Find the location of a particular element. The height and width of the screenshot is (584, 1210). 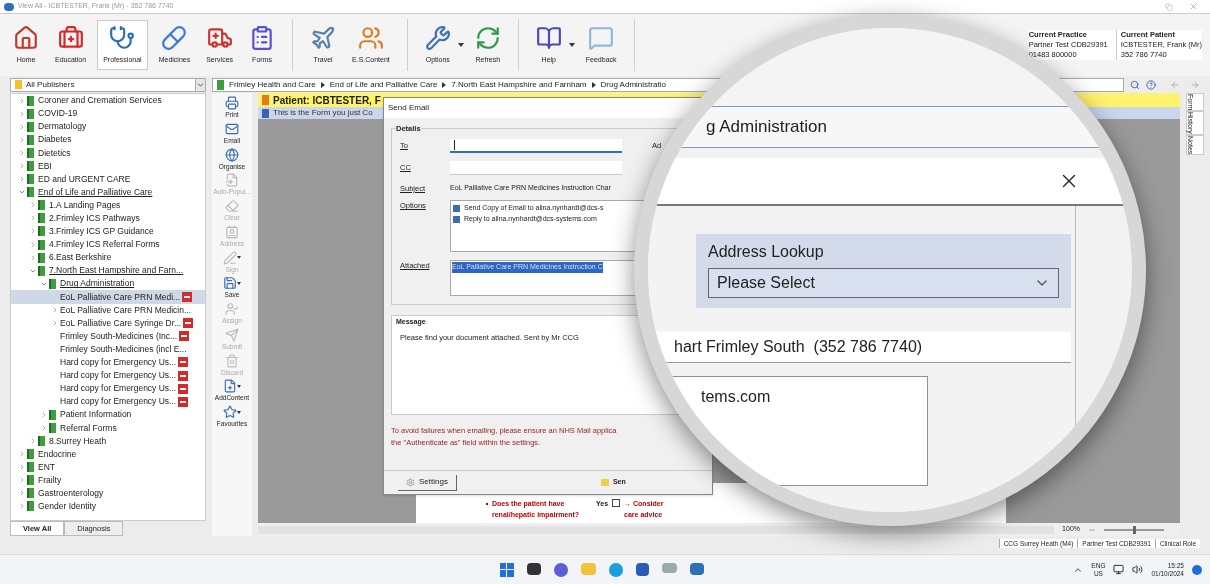

store-icon is located at coordinates (642, 569).